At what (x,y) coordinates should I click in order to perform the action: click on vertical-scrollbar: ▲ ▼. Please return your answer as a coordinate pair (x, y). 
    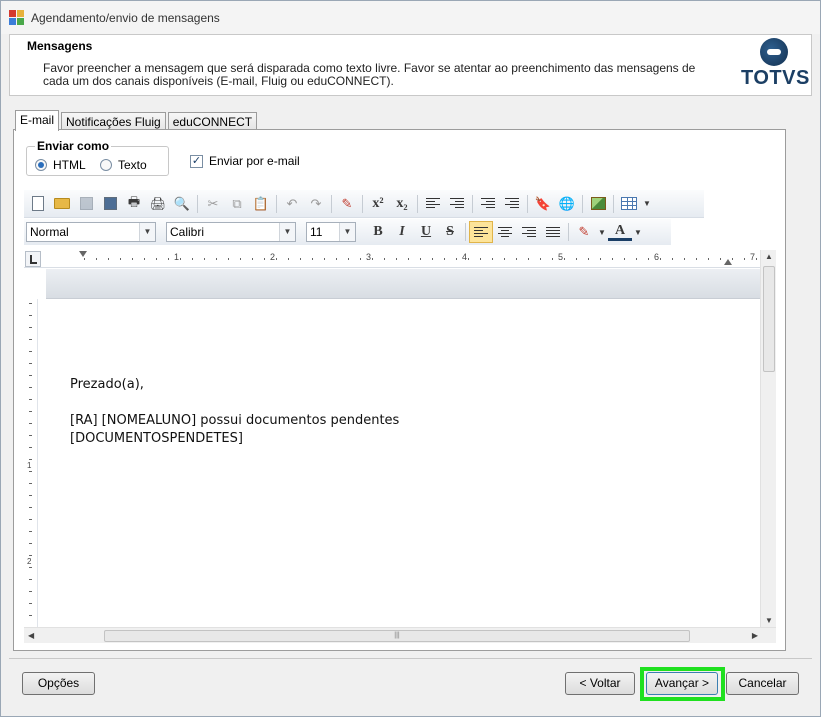
    Looking at the image, I should click on (768, 438).